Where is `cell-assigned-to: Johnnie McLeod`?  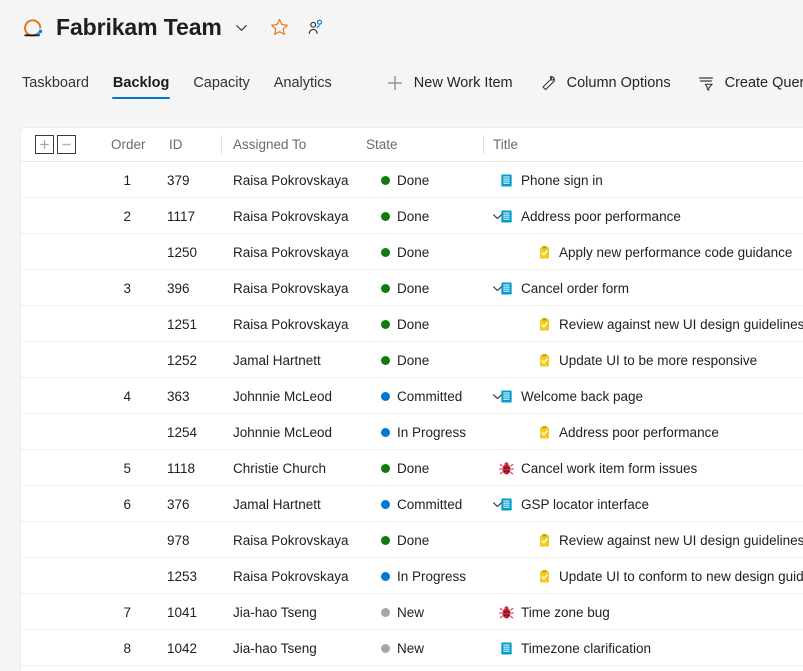 cell-assigned-to: Johnnie McLeod is located at coordinates (283, 432).